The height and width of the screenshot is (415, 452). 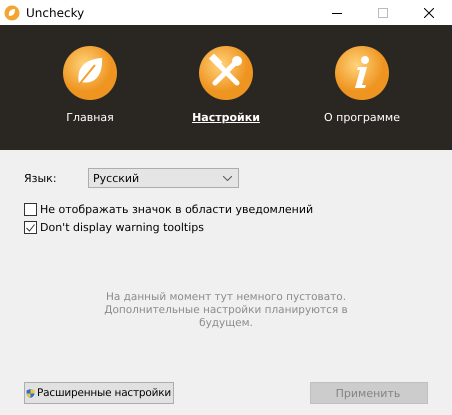 What do you see at coordinates (227, 178) in the screenshot?
I see `chevron-icon` at bounding box center [227, 178].